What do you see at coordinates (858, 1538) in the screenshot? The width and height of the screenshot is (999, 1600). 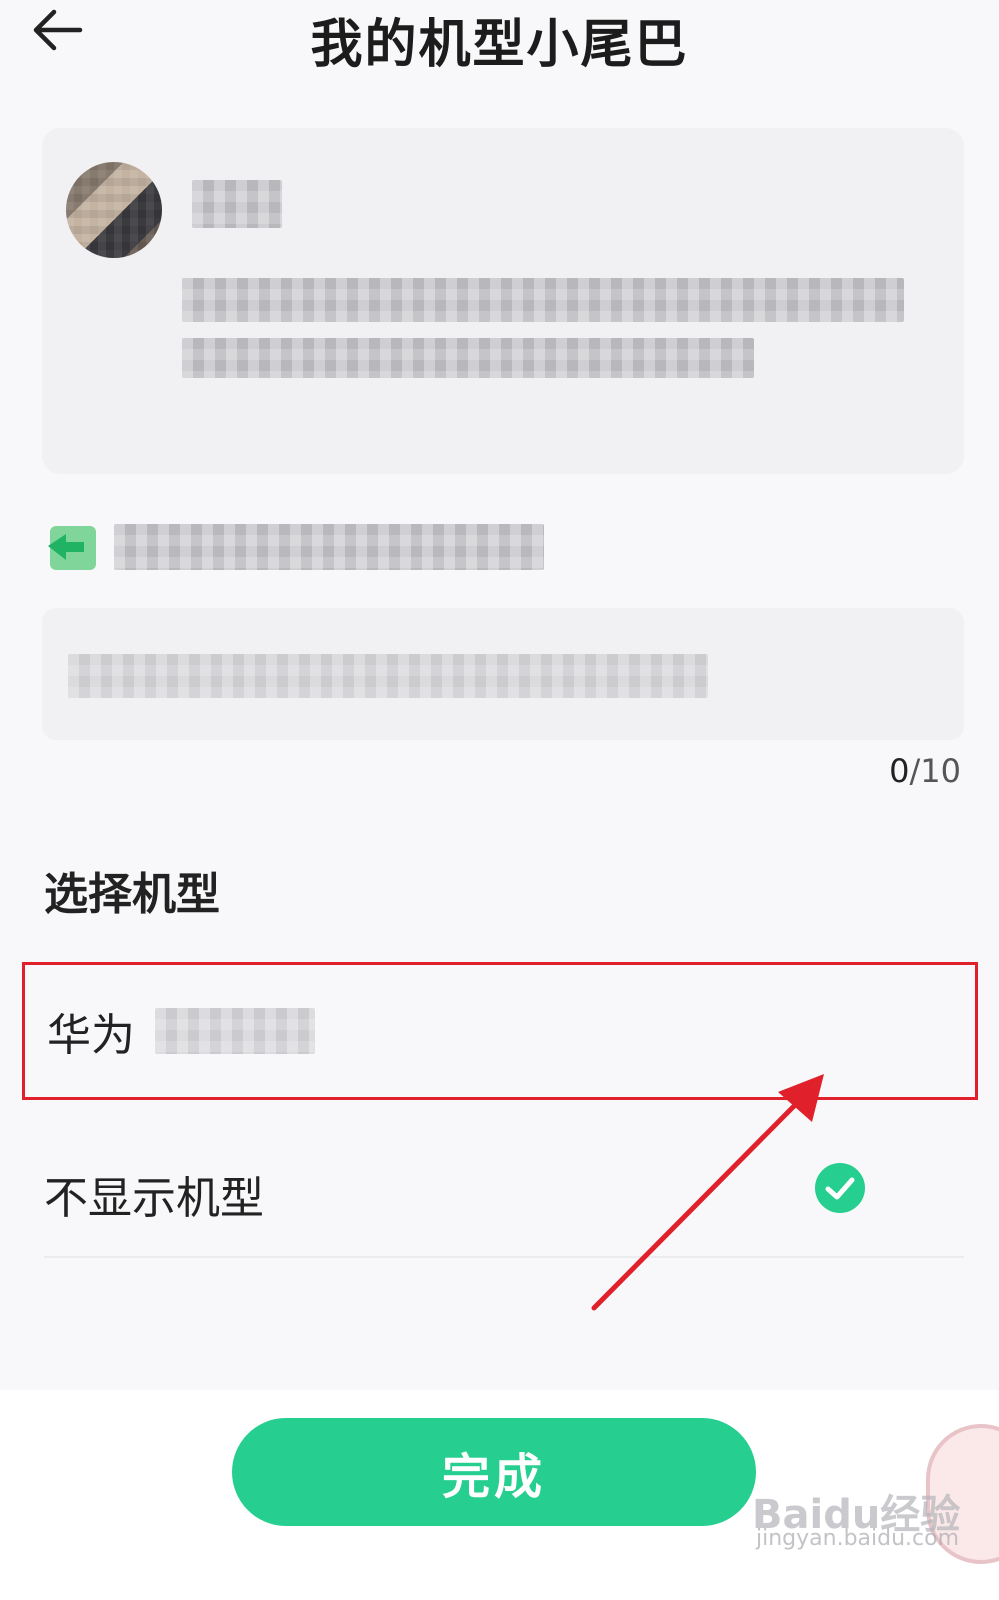 I see `watermark-url: jingyan.baidu.com` at bounding box center [858, 1538].